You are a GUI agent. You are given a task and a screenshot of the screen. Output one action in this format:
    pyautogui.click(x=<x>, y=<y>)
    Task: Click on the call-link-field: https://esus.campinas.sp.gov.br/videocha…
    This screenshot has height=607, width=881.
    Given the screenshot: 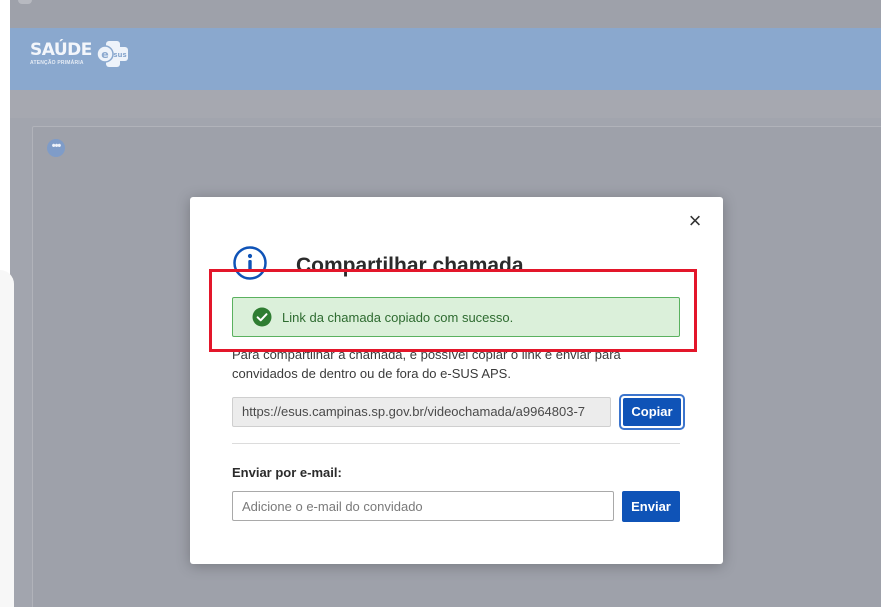 What is the action you would take?
    pyautogui.click(x=421, y=412)
    